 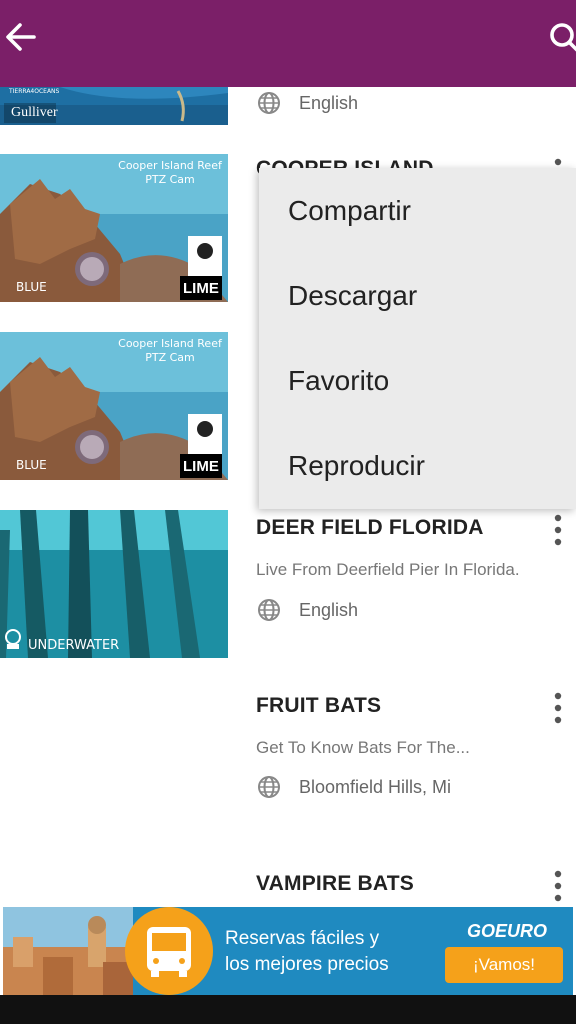 What do you see at coordinates (375, 786) in the screenshot?
I see `location-text: Bloomfield Hills, Mi` at bounding box center [375, 786].